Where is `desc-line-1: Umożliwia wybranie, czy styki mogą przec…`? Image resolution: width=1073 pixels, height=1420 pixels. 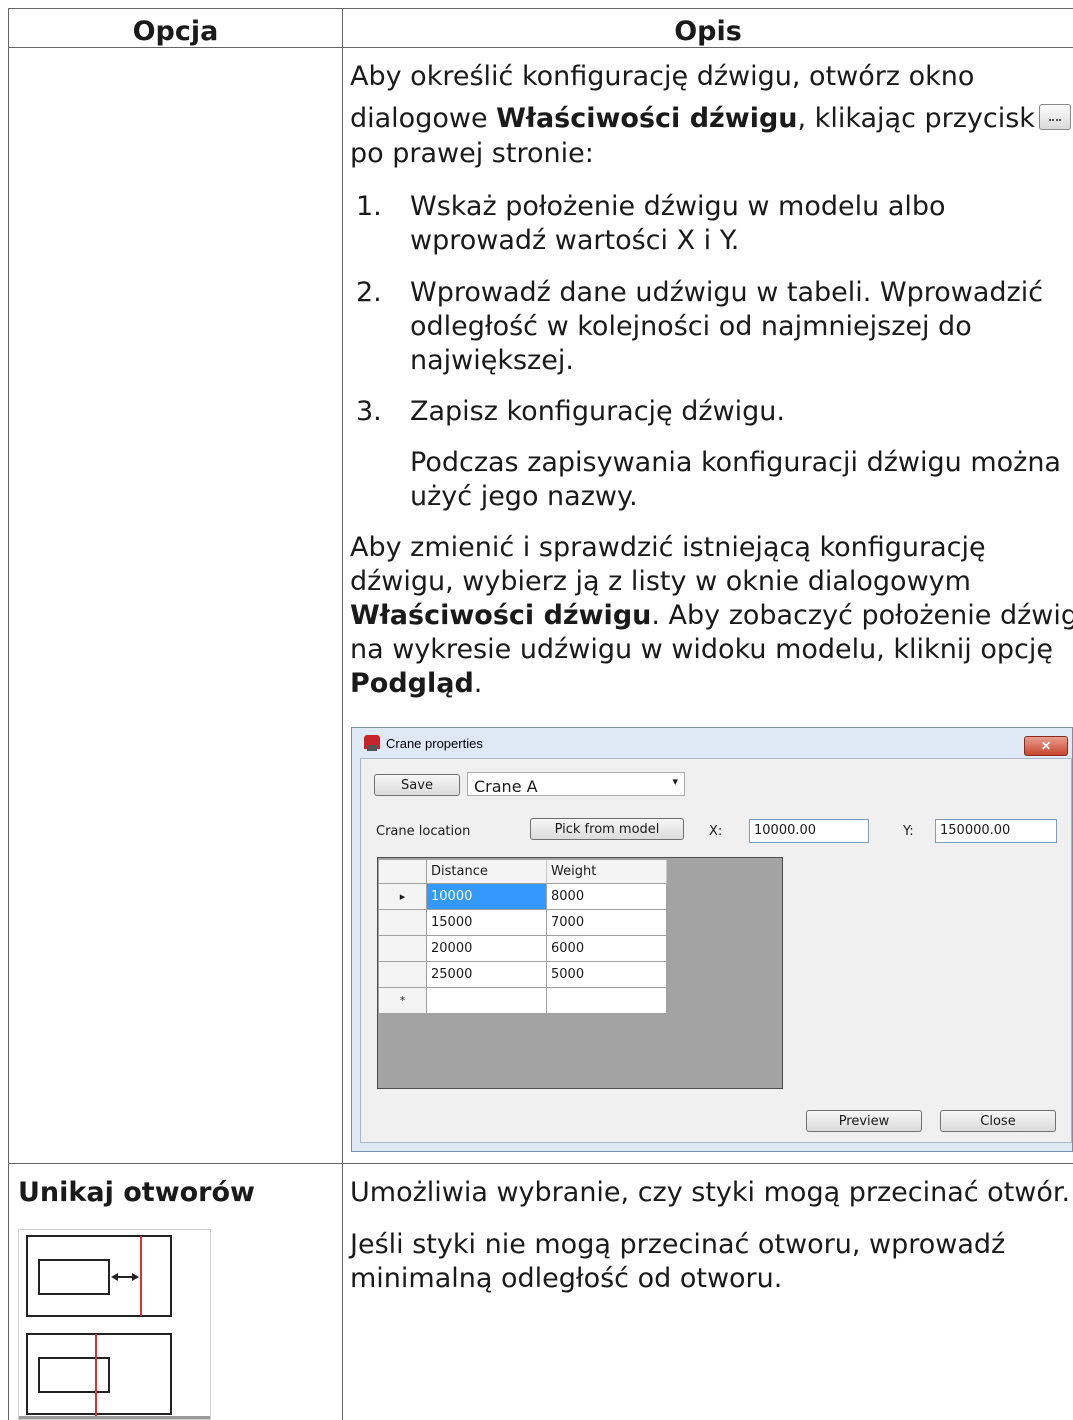 desc-line-1: Umożliwia wybranie, czy styki mogą przec… is located at coordinates (710, 1192).